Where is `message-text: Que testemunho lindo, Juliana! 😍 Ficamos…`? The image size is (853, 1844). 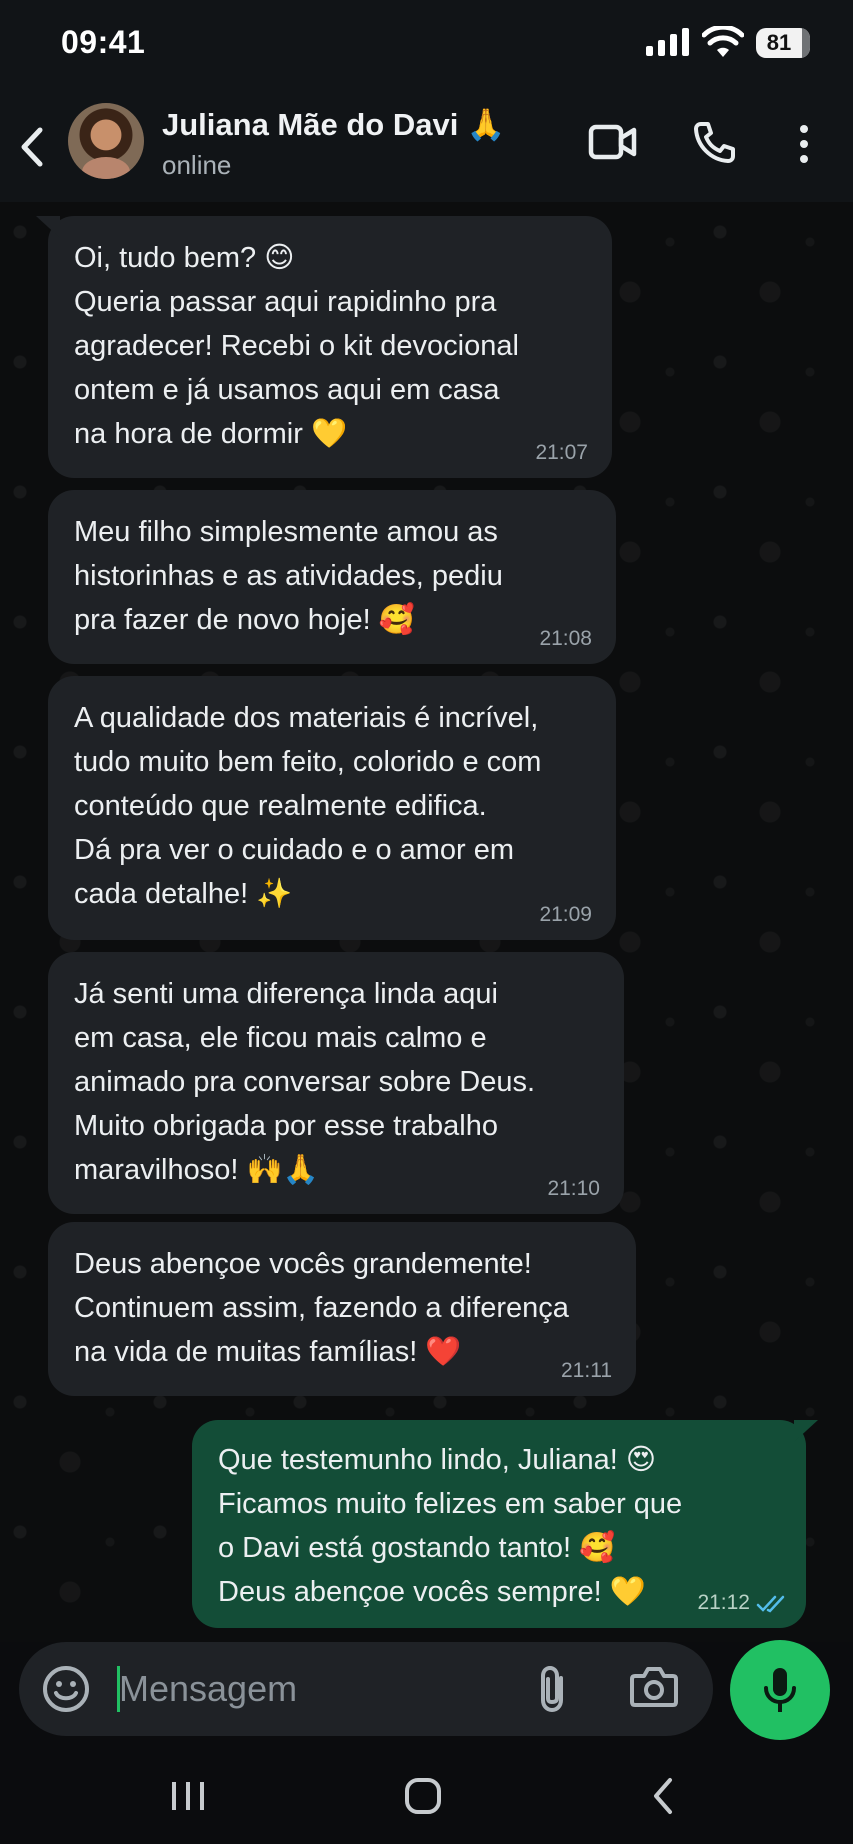 message-text: Que testemunho lindo, Juliana! 😍 Ficamos… is located at coordinates (450, 1526).